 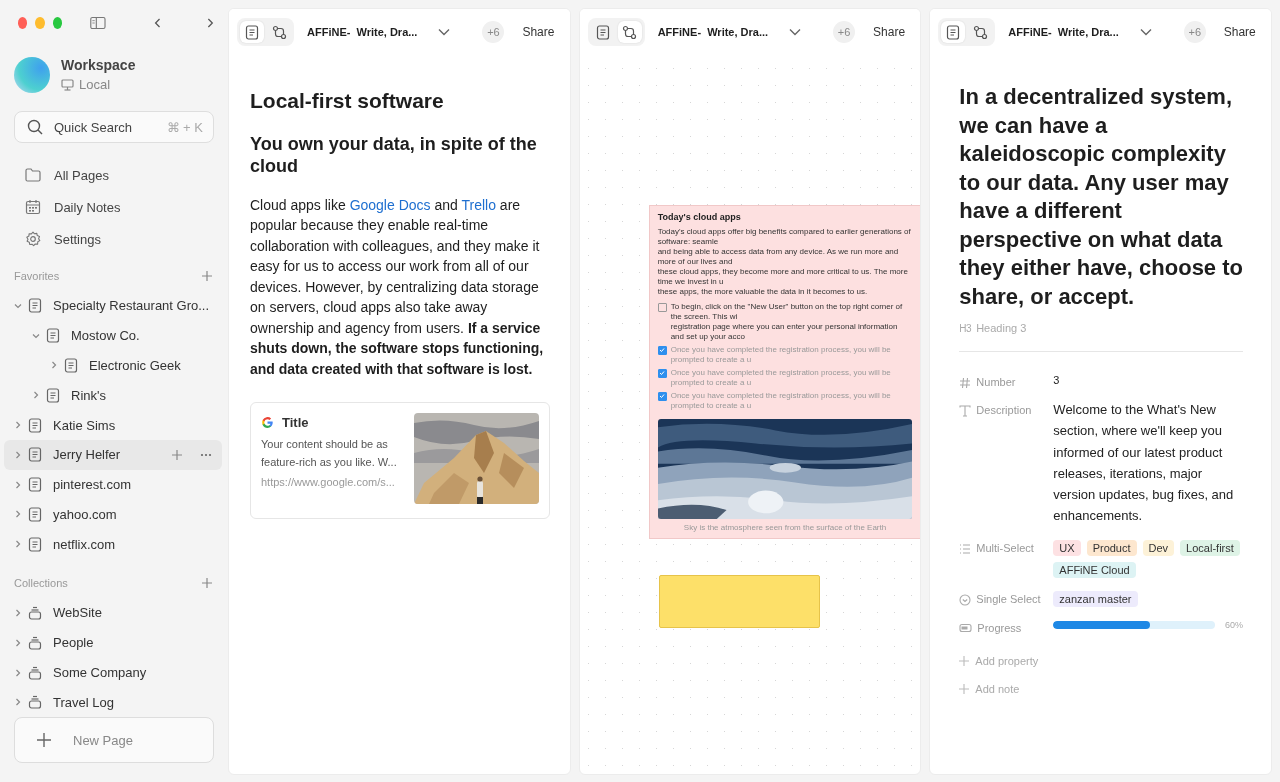 What do you see at coordinates (966, 627) in the screenshot?
I see `progress-icon` at bounding box center [966, 627].